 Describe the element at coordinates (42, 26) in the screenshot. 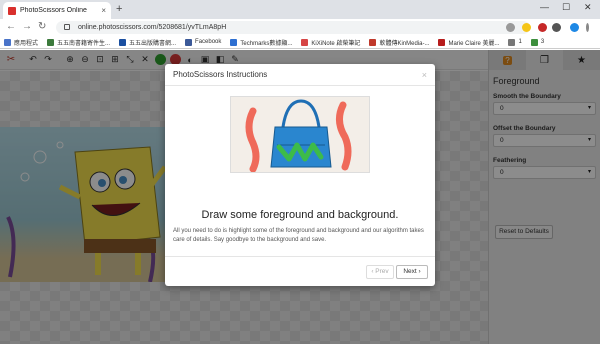

I see `reload-button: ↻` at that location.